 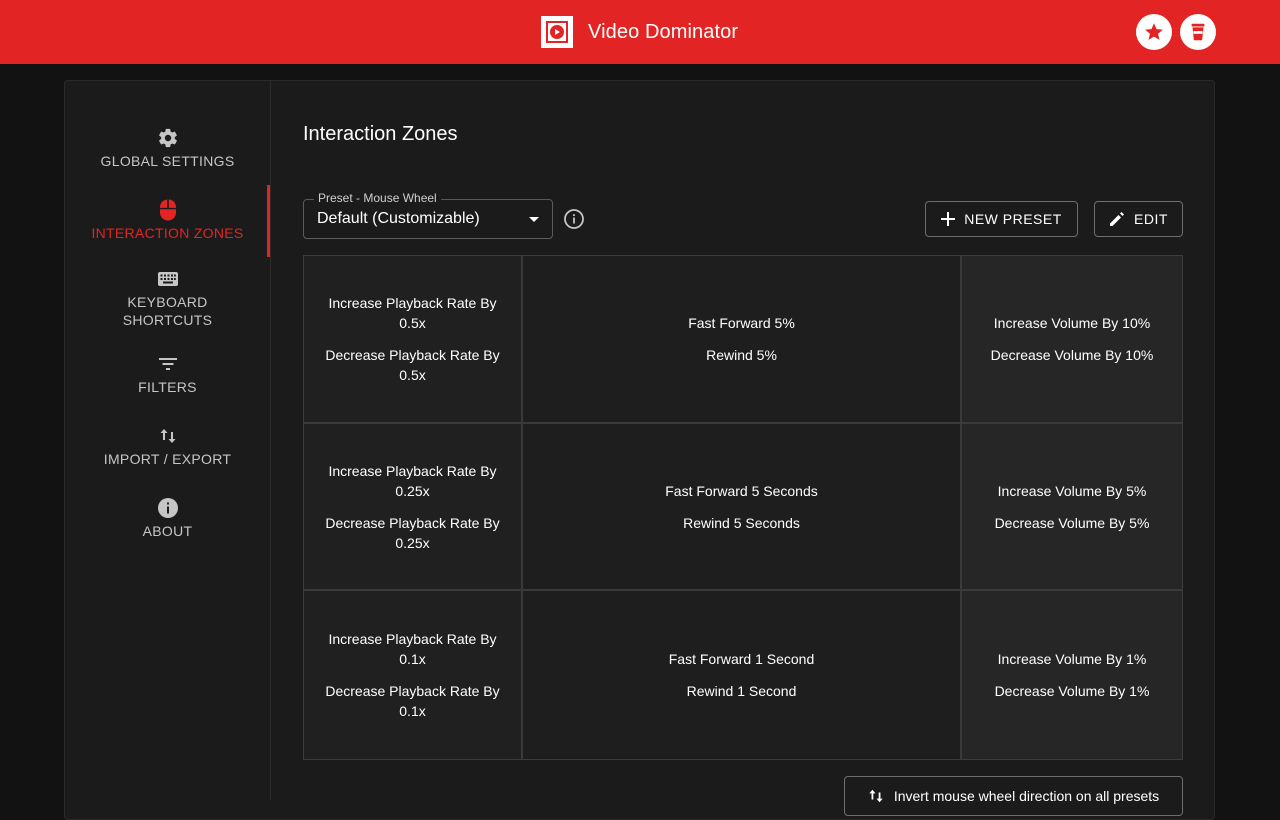 I want to click on keyboard-icon, so click(x=168, y=279).